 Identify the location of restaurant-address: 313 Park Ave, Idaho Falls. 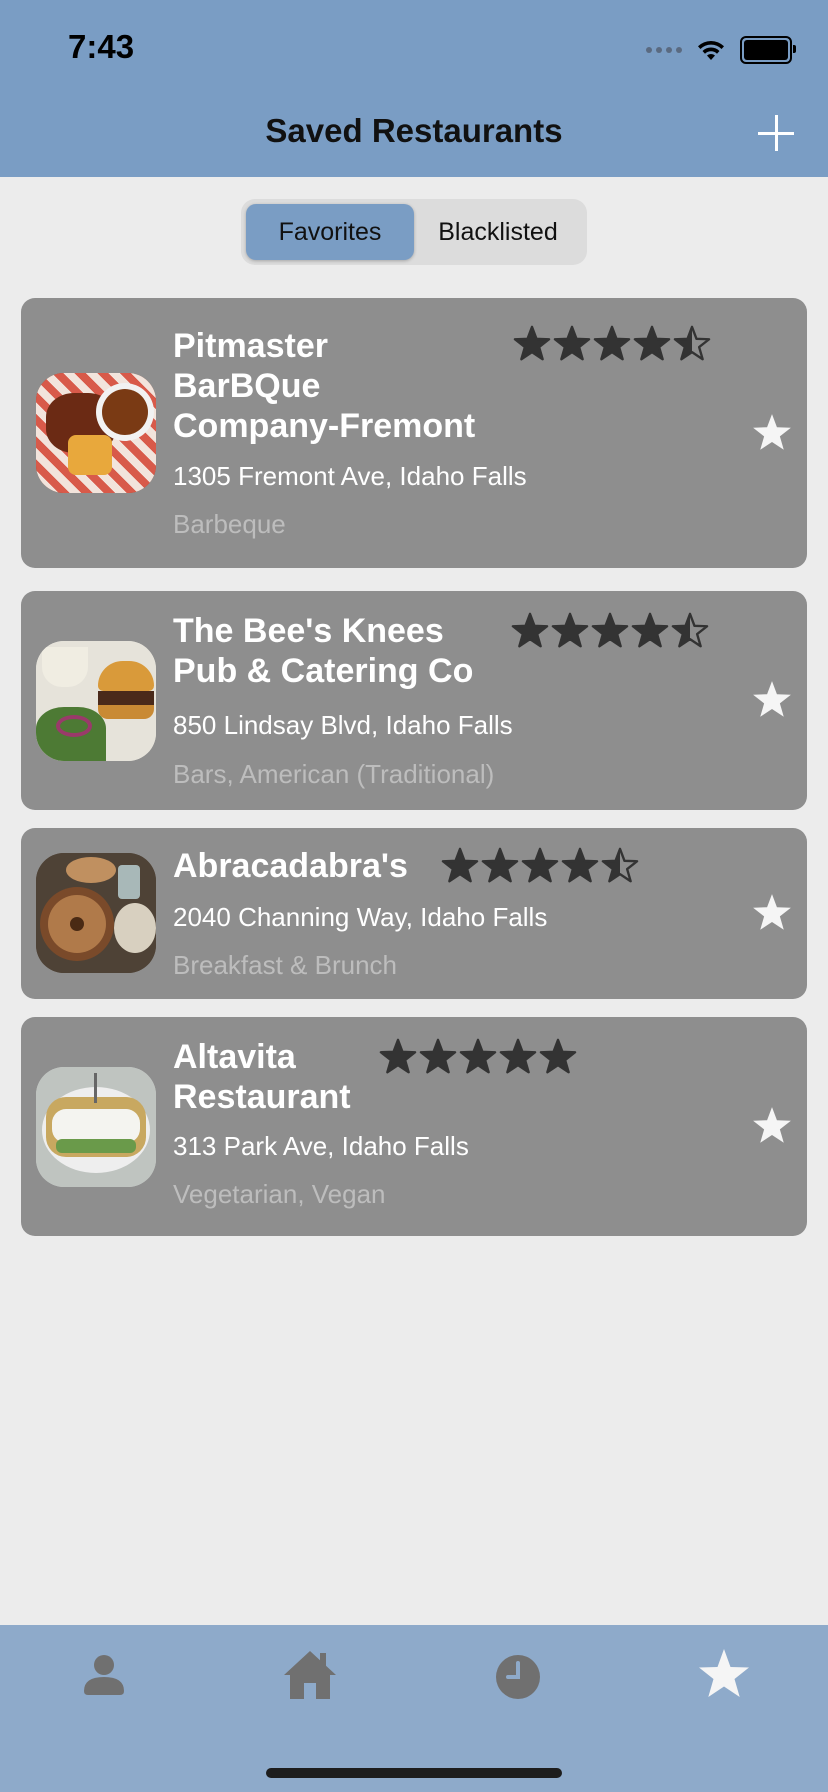
(321, 1146).